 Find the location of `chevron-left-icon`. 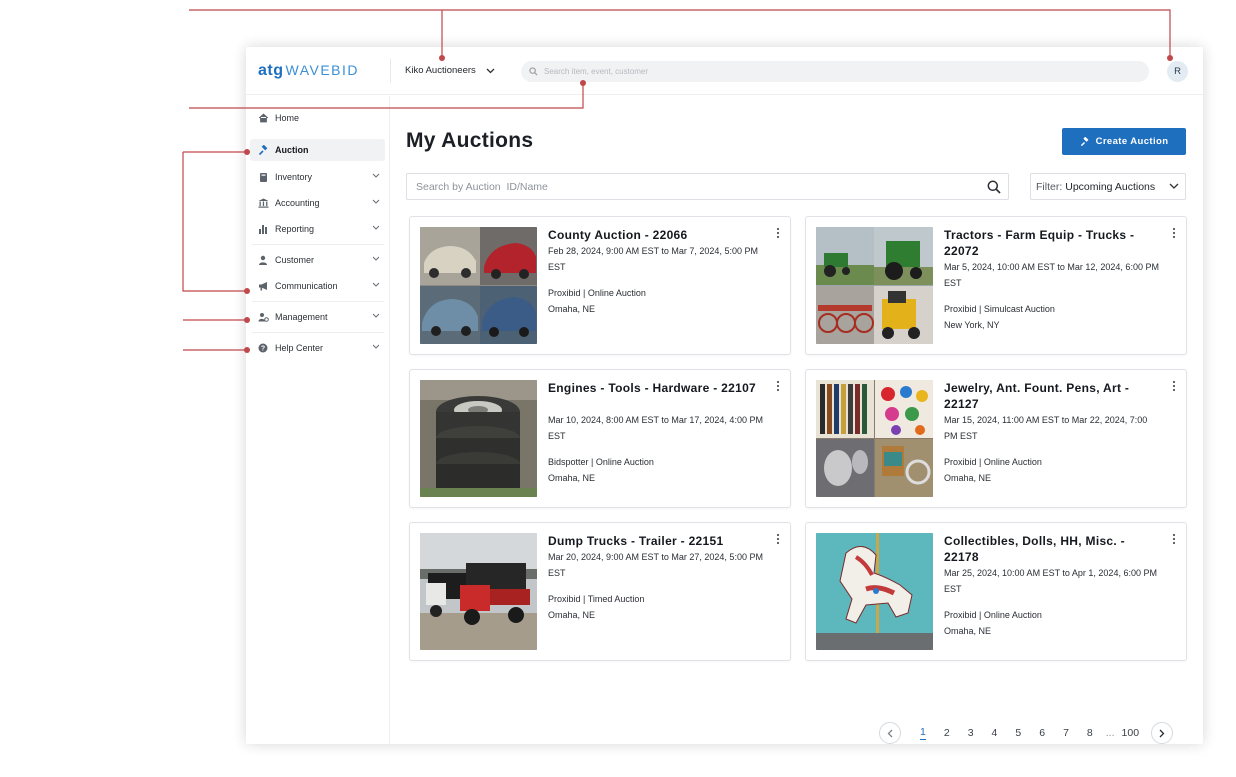

chevron-left-icon is located at coordinates (890, 733).